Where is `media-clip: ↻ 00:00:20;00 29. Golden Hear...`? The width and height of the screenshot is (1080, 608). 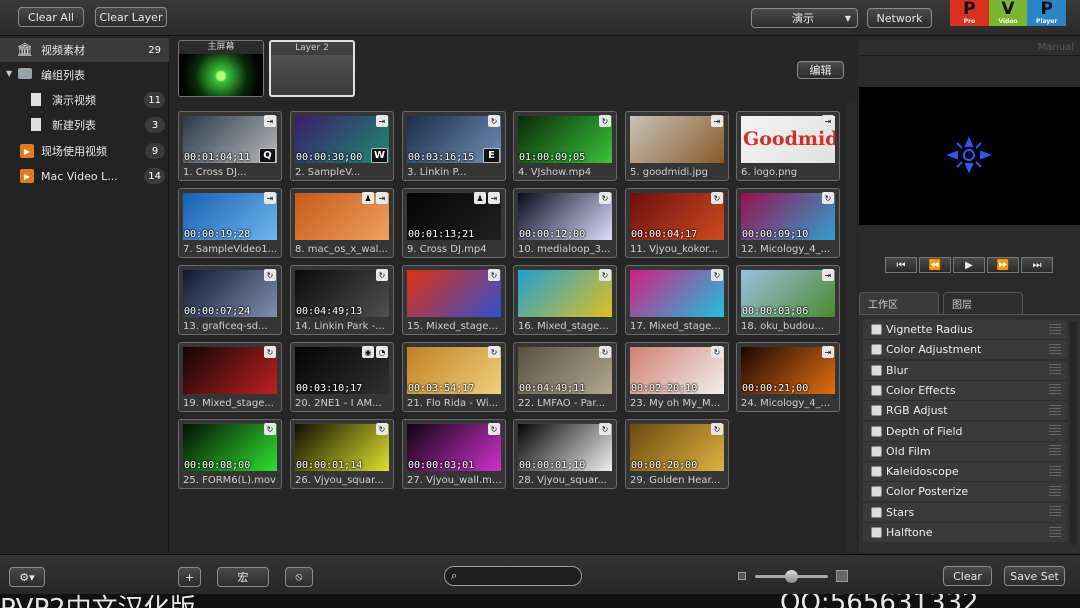 media-clip: ↻ 00:00:20;00 29. Golden Hear... is located at coordinates (677, 454).